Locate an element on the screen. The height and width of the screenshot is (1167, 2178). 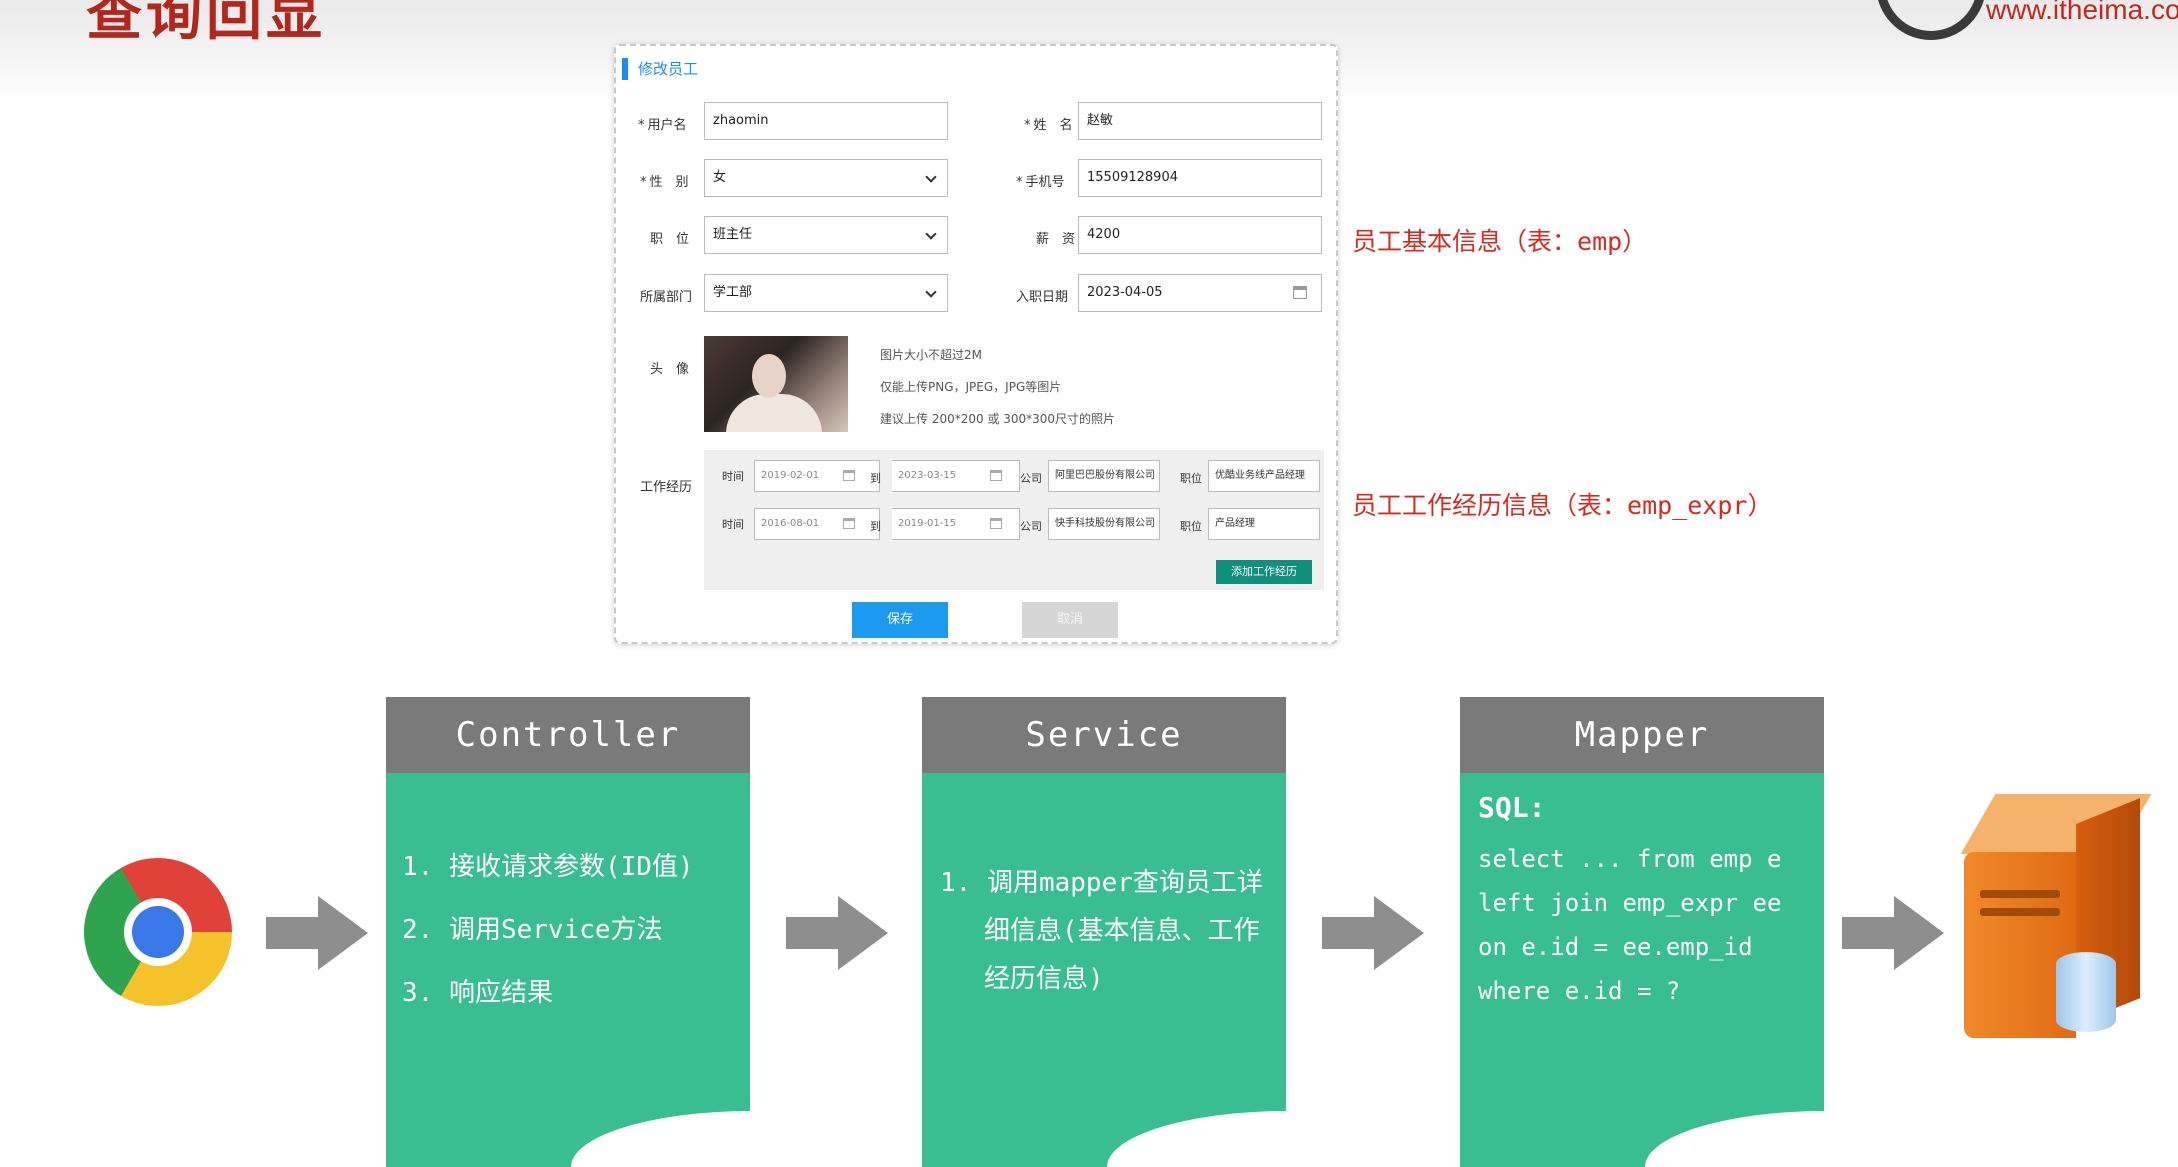
name-input: 赵敏 is located at coordinates (1200, 121).